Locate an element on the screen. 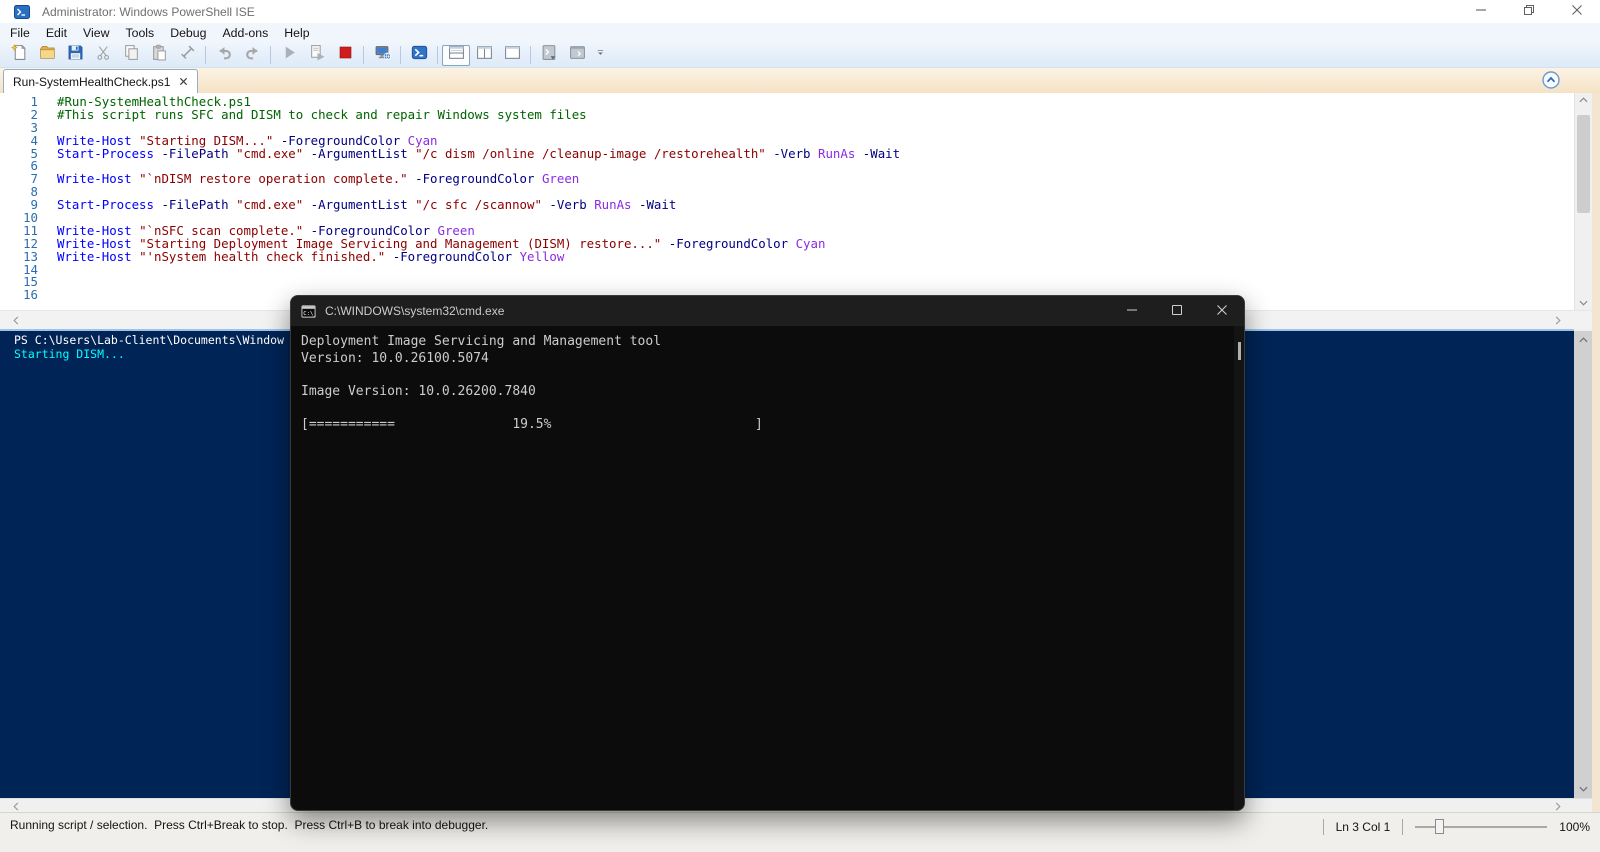 The image size is (1600, 852). cmd-maximize-button is located at coordinates (1176, 311).